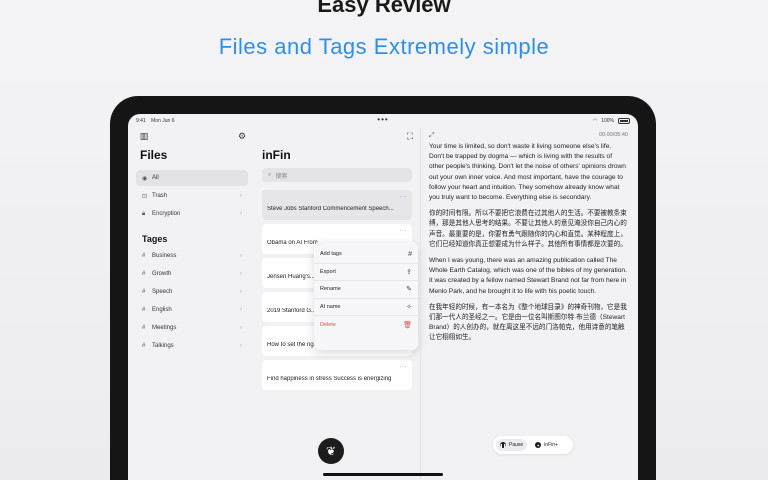  I want to click on tag-label: Business, so click(164, 256).